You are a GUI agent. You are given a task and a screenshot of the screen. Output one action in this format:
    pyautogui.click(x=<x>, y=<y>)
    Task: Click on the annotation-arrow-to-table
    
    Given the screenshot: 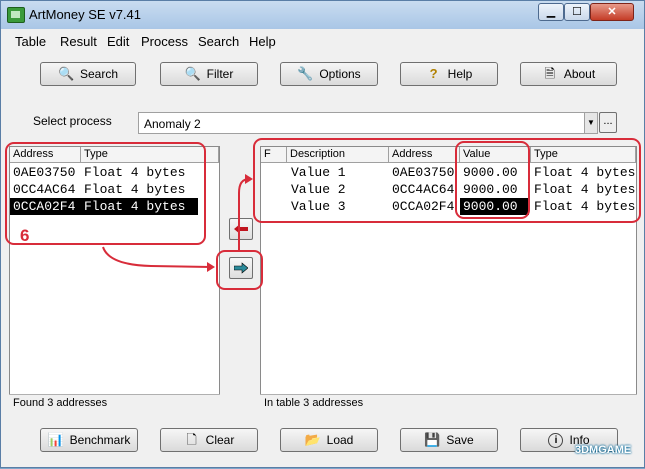 What is the action you would take?
    pyautogui.click(x=244, y=214)
    